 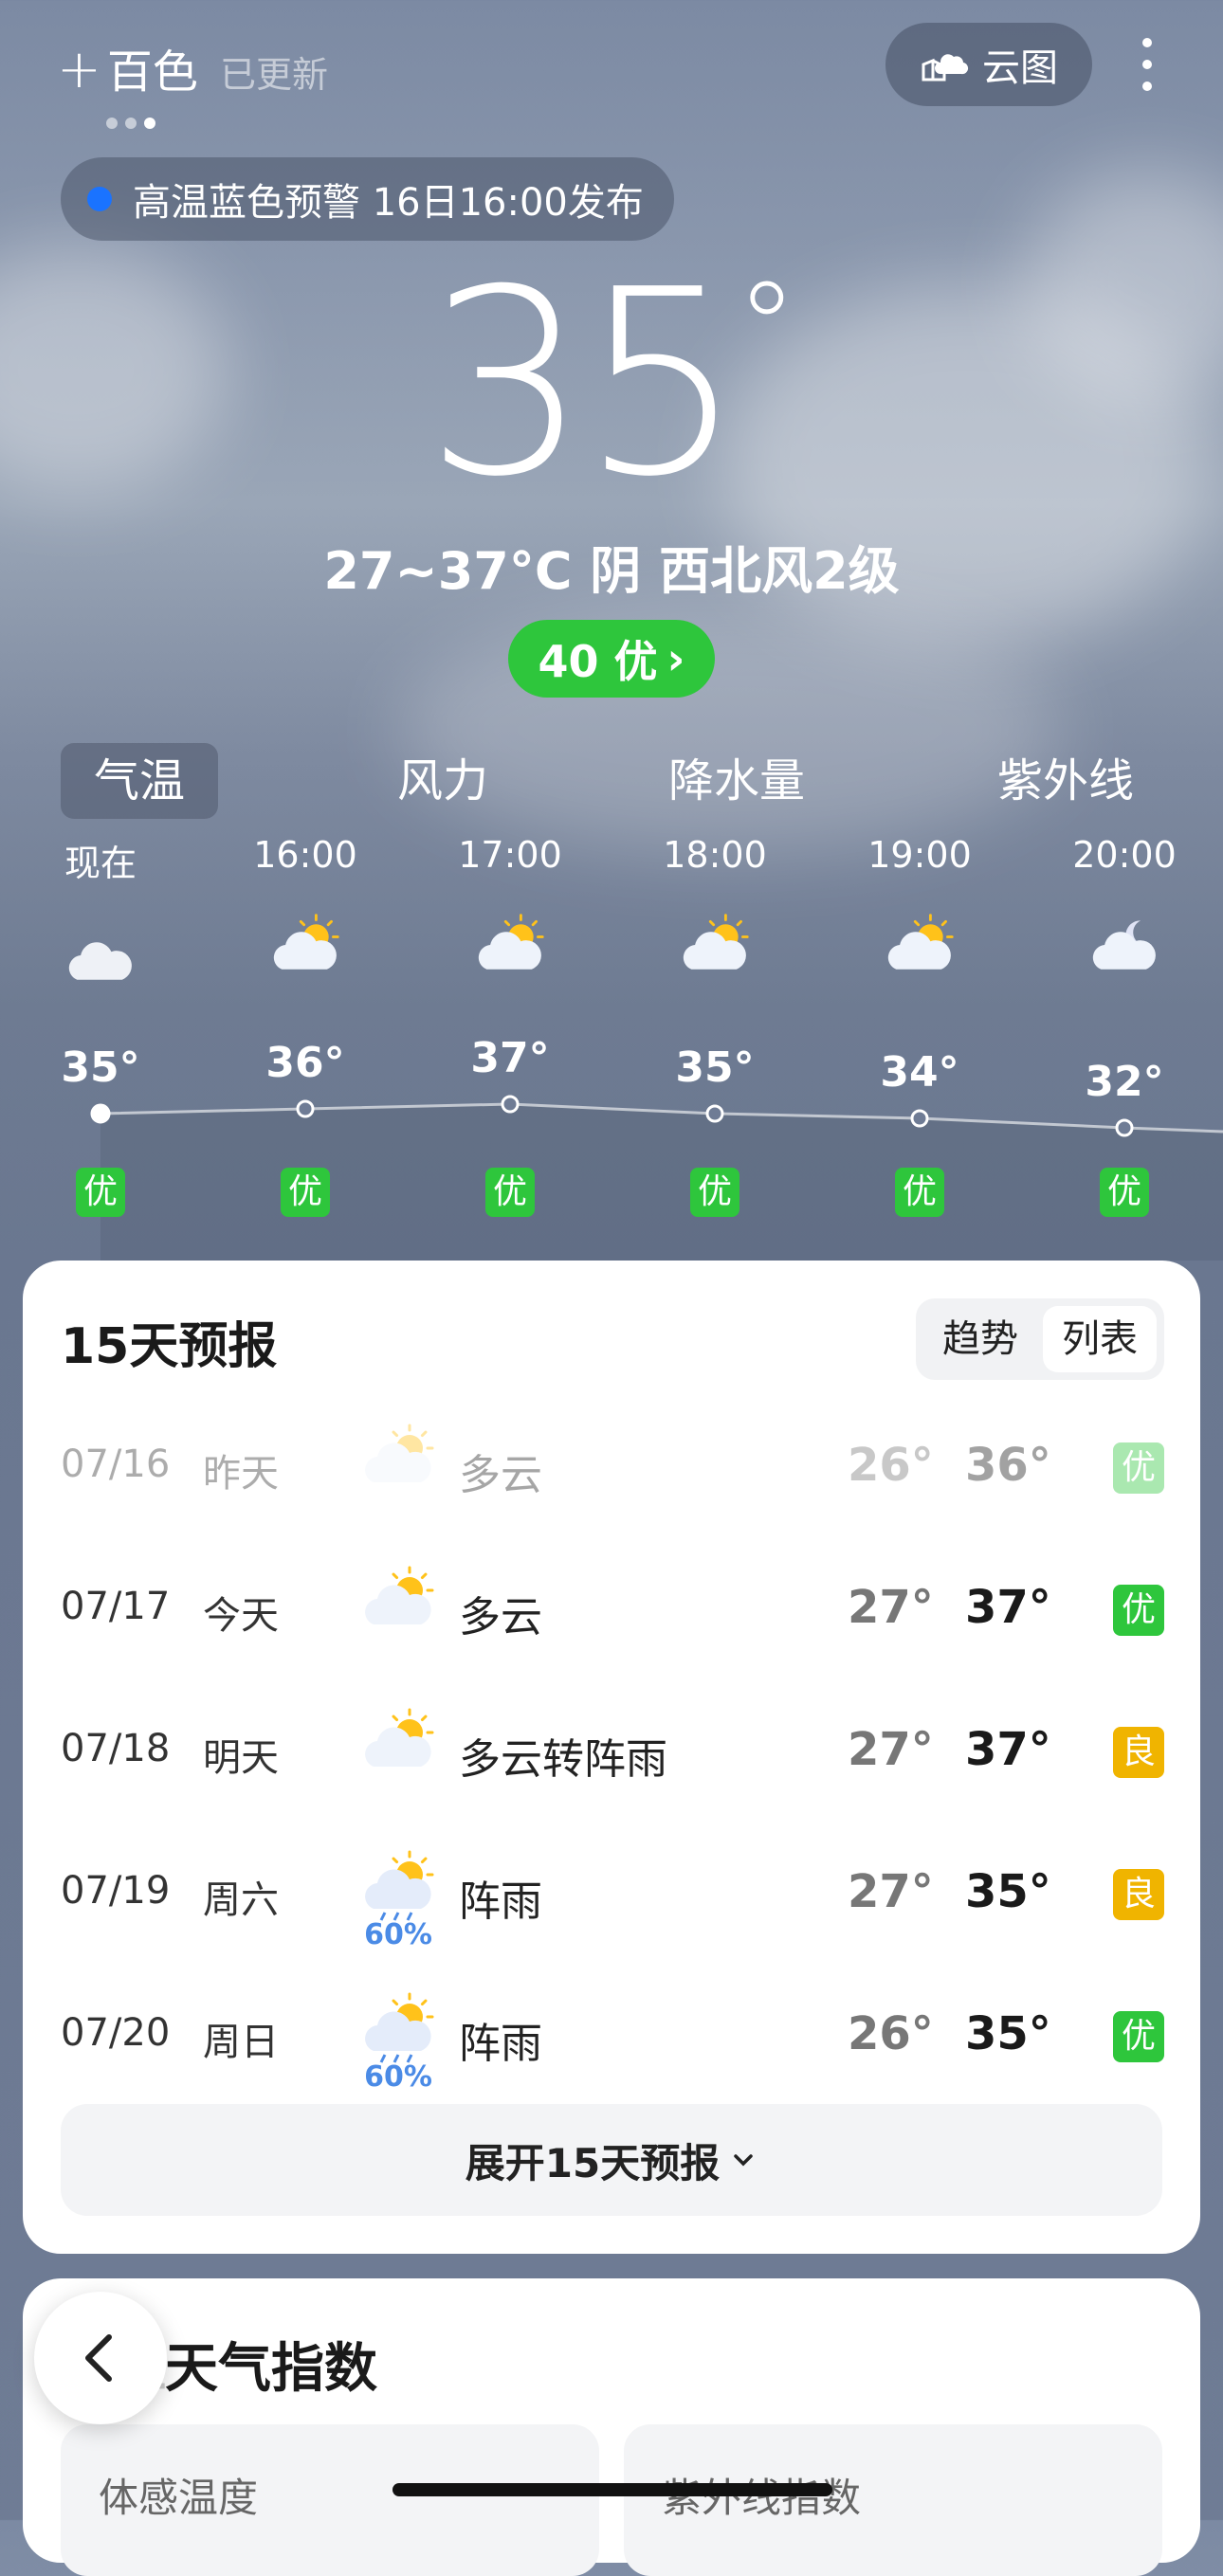 What do you see at coordinates (919, 1021) in the screenshot?
I see `hour-column: 19:00 34° 优` at bounding box center [919, 1021].